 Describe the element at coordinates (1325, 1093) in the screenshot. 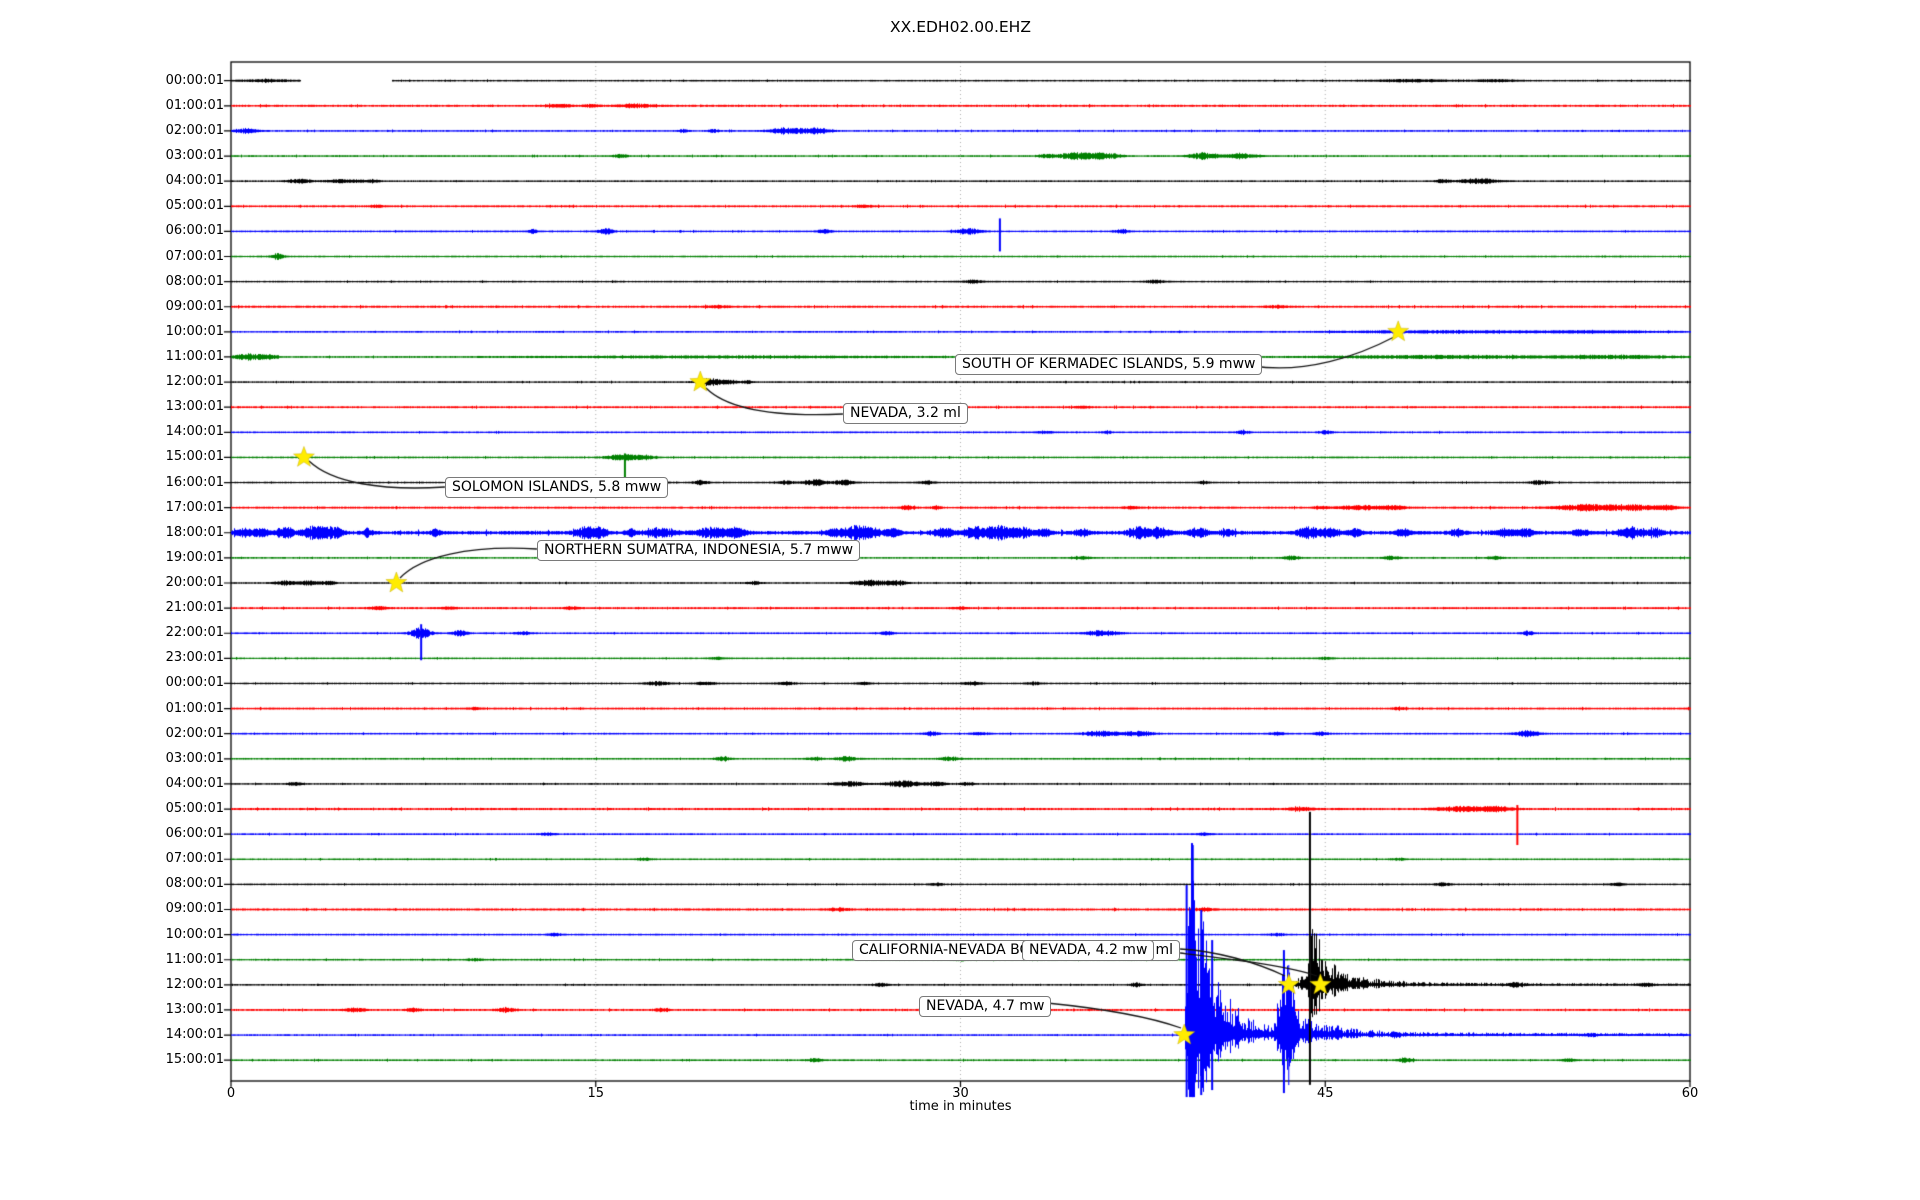

I see `x-axis-tick-label: 45` at that location.